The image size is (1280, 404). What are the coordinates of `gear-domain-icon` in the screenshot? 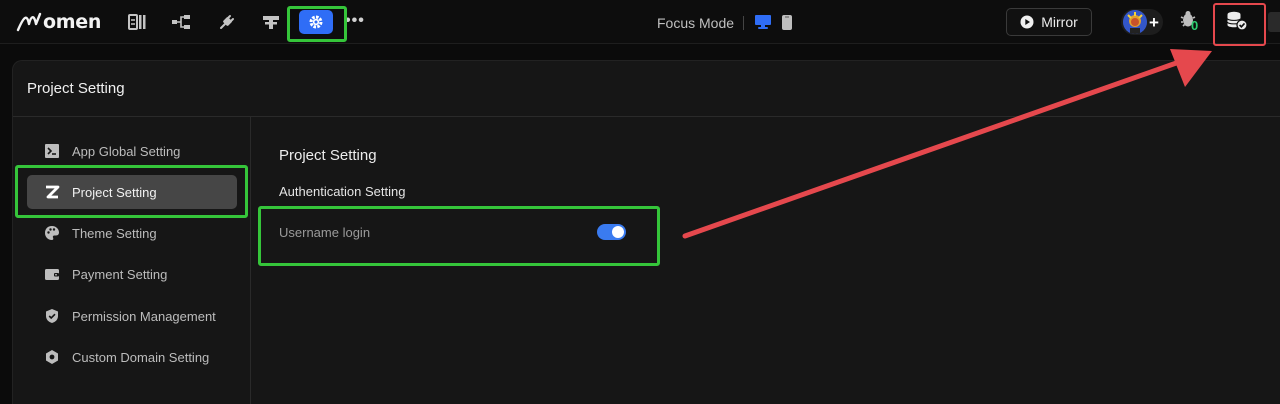 It's located at (52, 357).